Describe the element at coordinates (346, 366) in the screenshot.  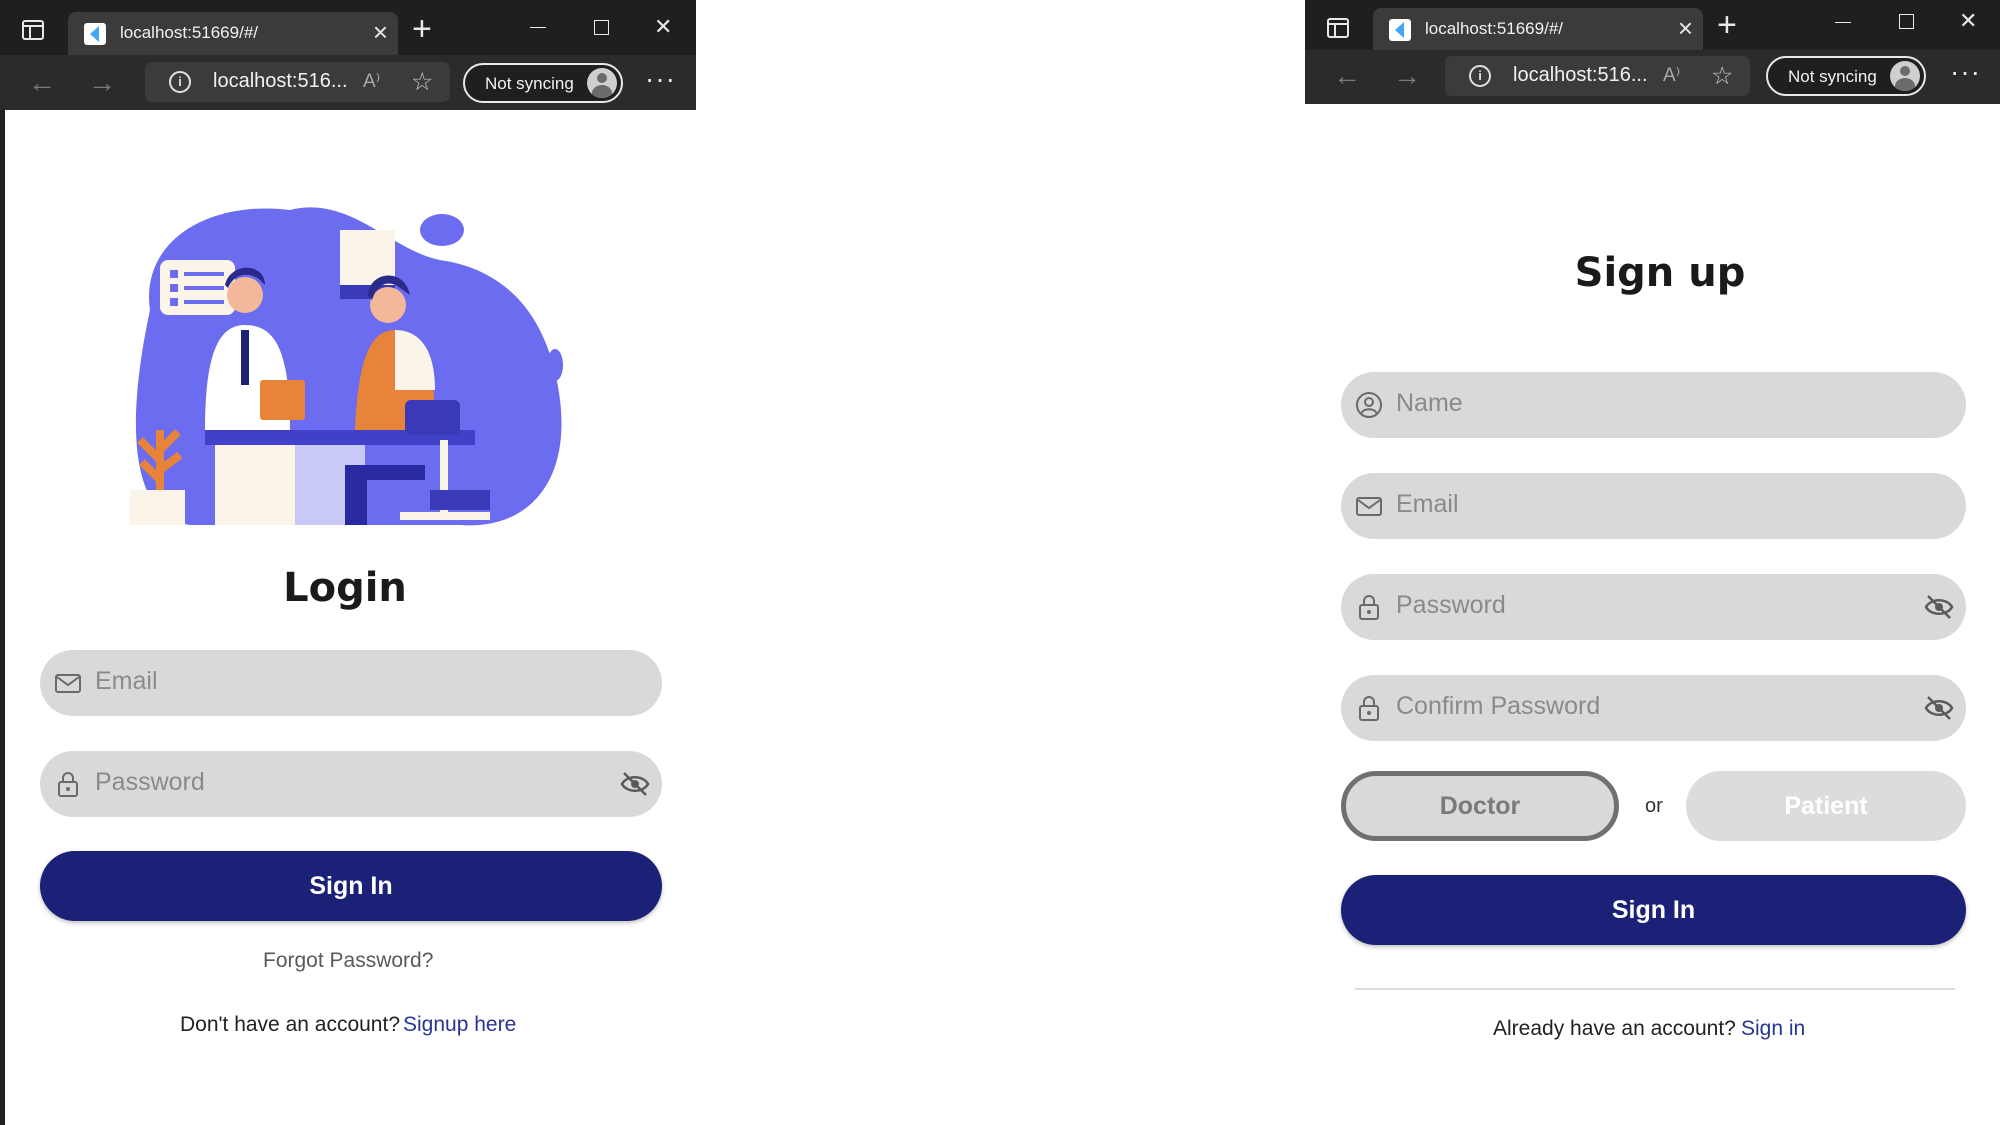
I see `doctor-consultation-illustration` at that location.